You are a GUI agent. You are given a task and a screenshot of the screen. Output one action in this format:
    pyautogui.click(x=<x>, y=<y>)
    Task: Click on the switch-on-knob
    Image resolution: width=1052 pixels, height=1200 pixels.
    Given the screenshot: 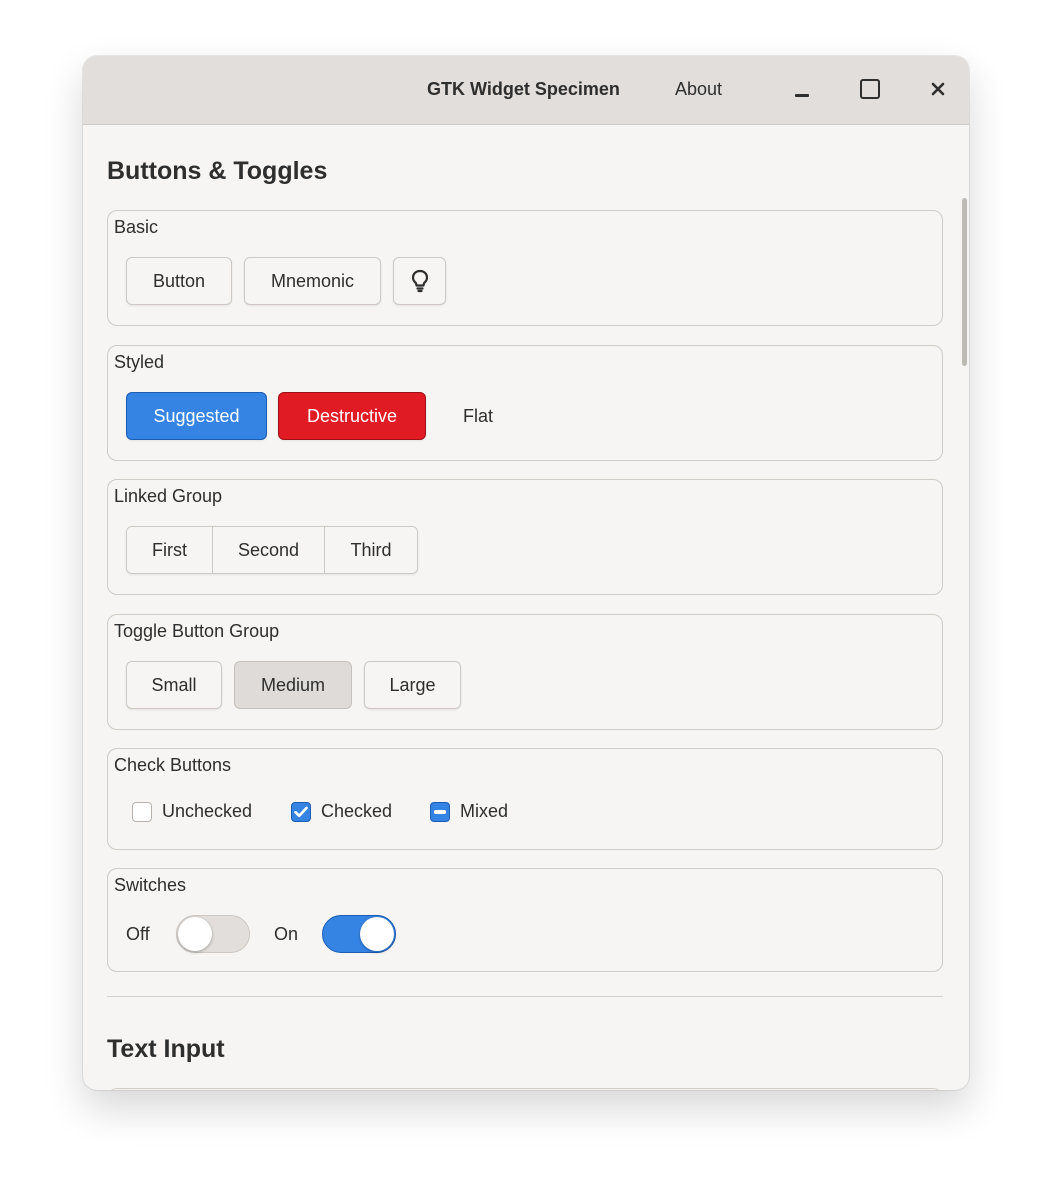 What is the action you would take?
    pyautogui.click(x=377, y=934)
    